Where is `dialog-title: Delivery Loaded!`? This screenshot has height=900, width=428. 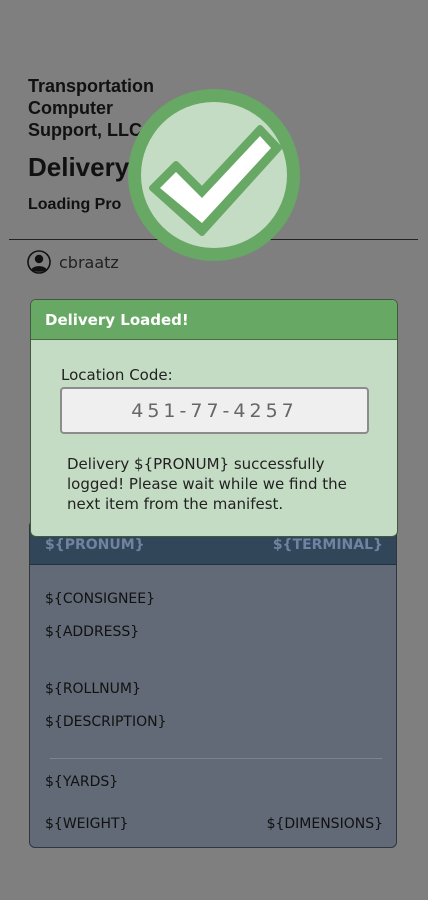
dialog-title: Delivery Loaded! is located at coordinates (117, 319).